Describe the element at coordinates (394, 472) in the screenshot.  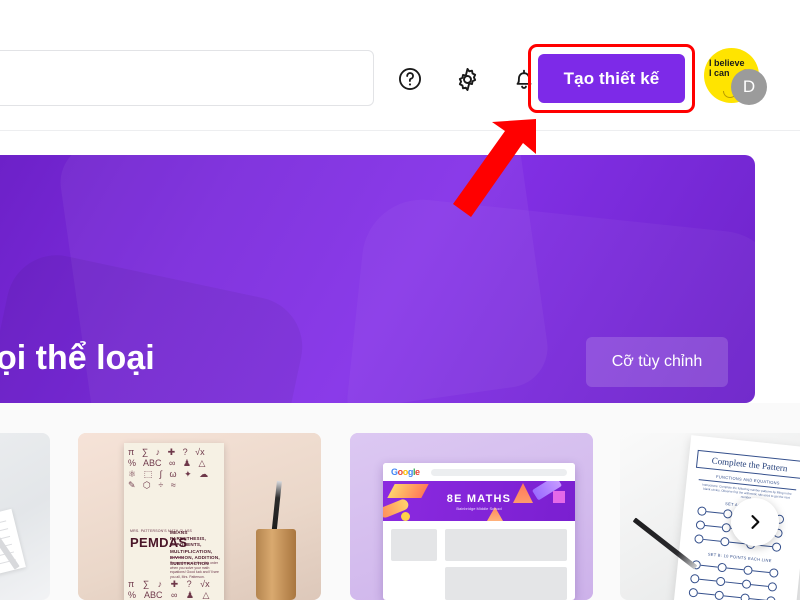
I see `logo-letter: G` at that location.